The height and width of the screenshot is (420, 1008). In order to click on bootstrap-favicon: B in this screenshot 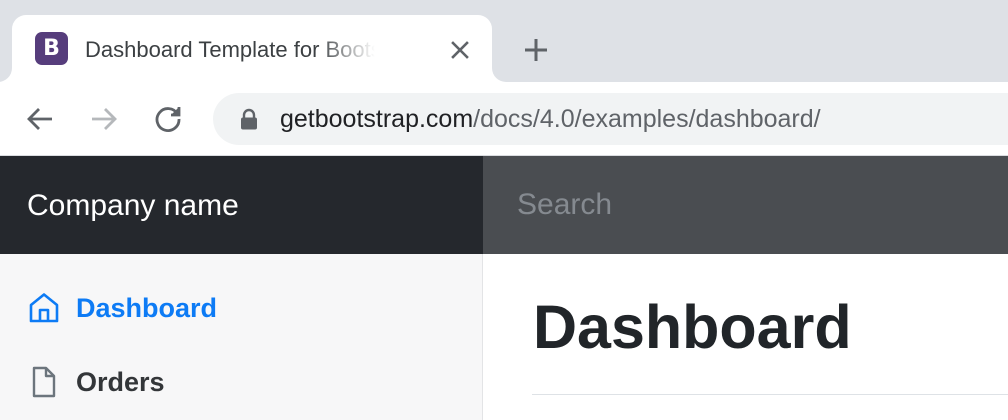, I will do `click(51, 48)`.